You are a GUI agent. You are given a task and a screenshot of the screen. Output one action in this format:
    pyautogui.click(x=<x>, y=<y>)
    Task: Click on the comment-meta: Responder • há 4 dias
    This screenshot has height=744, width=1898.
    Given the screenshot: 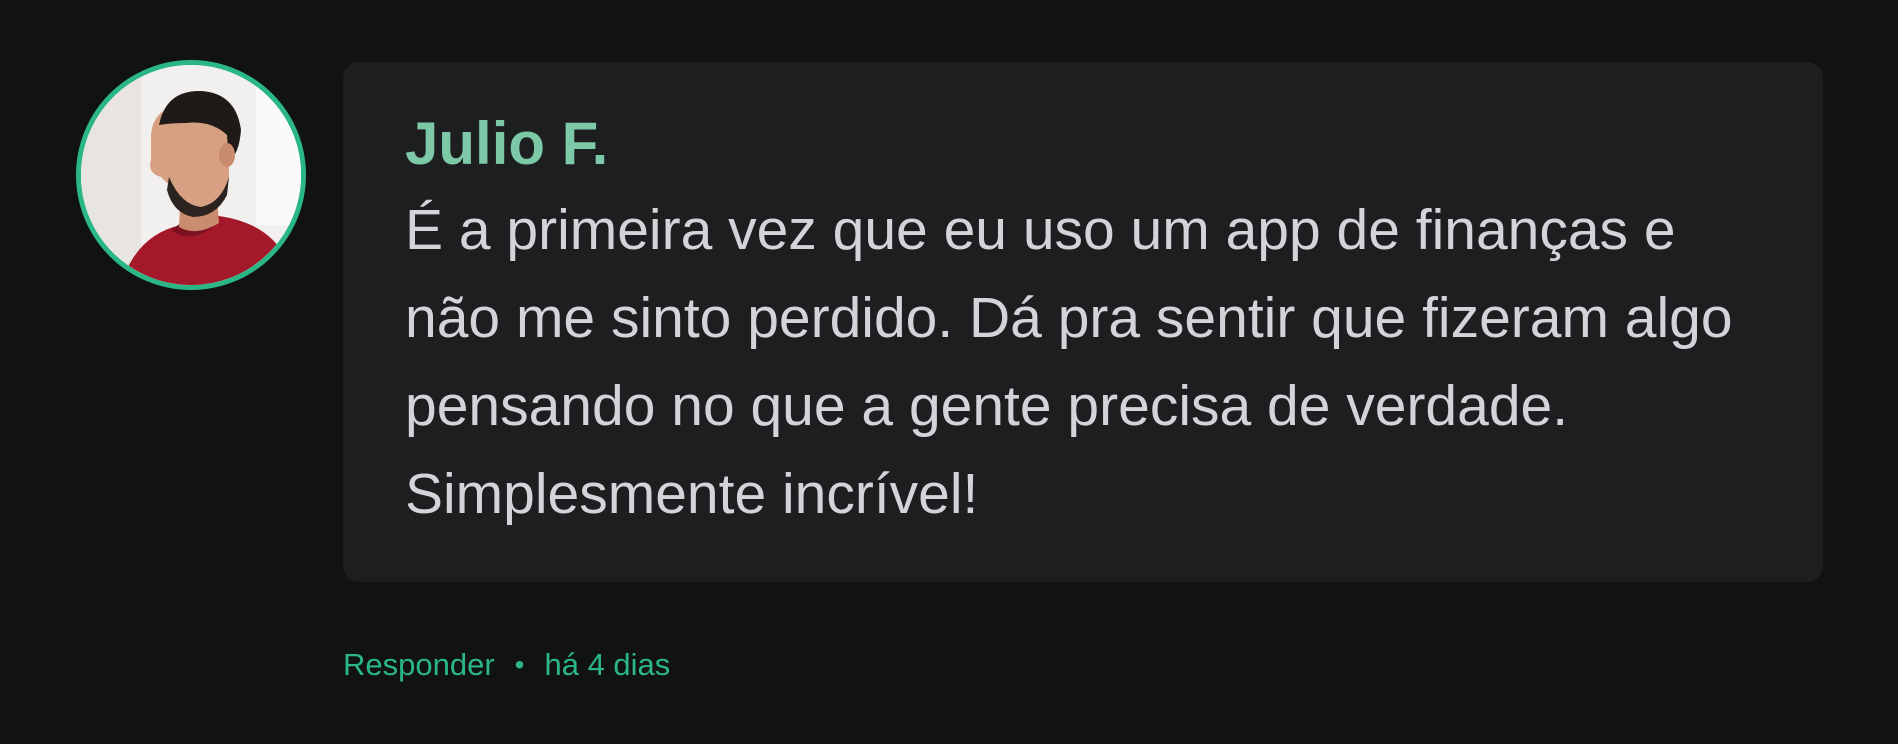 What is the action you would take?
    pyautogui.click(x=506, y=665)
    